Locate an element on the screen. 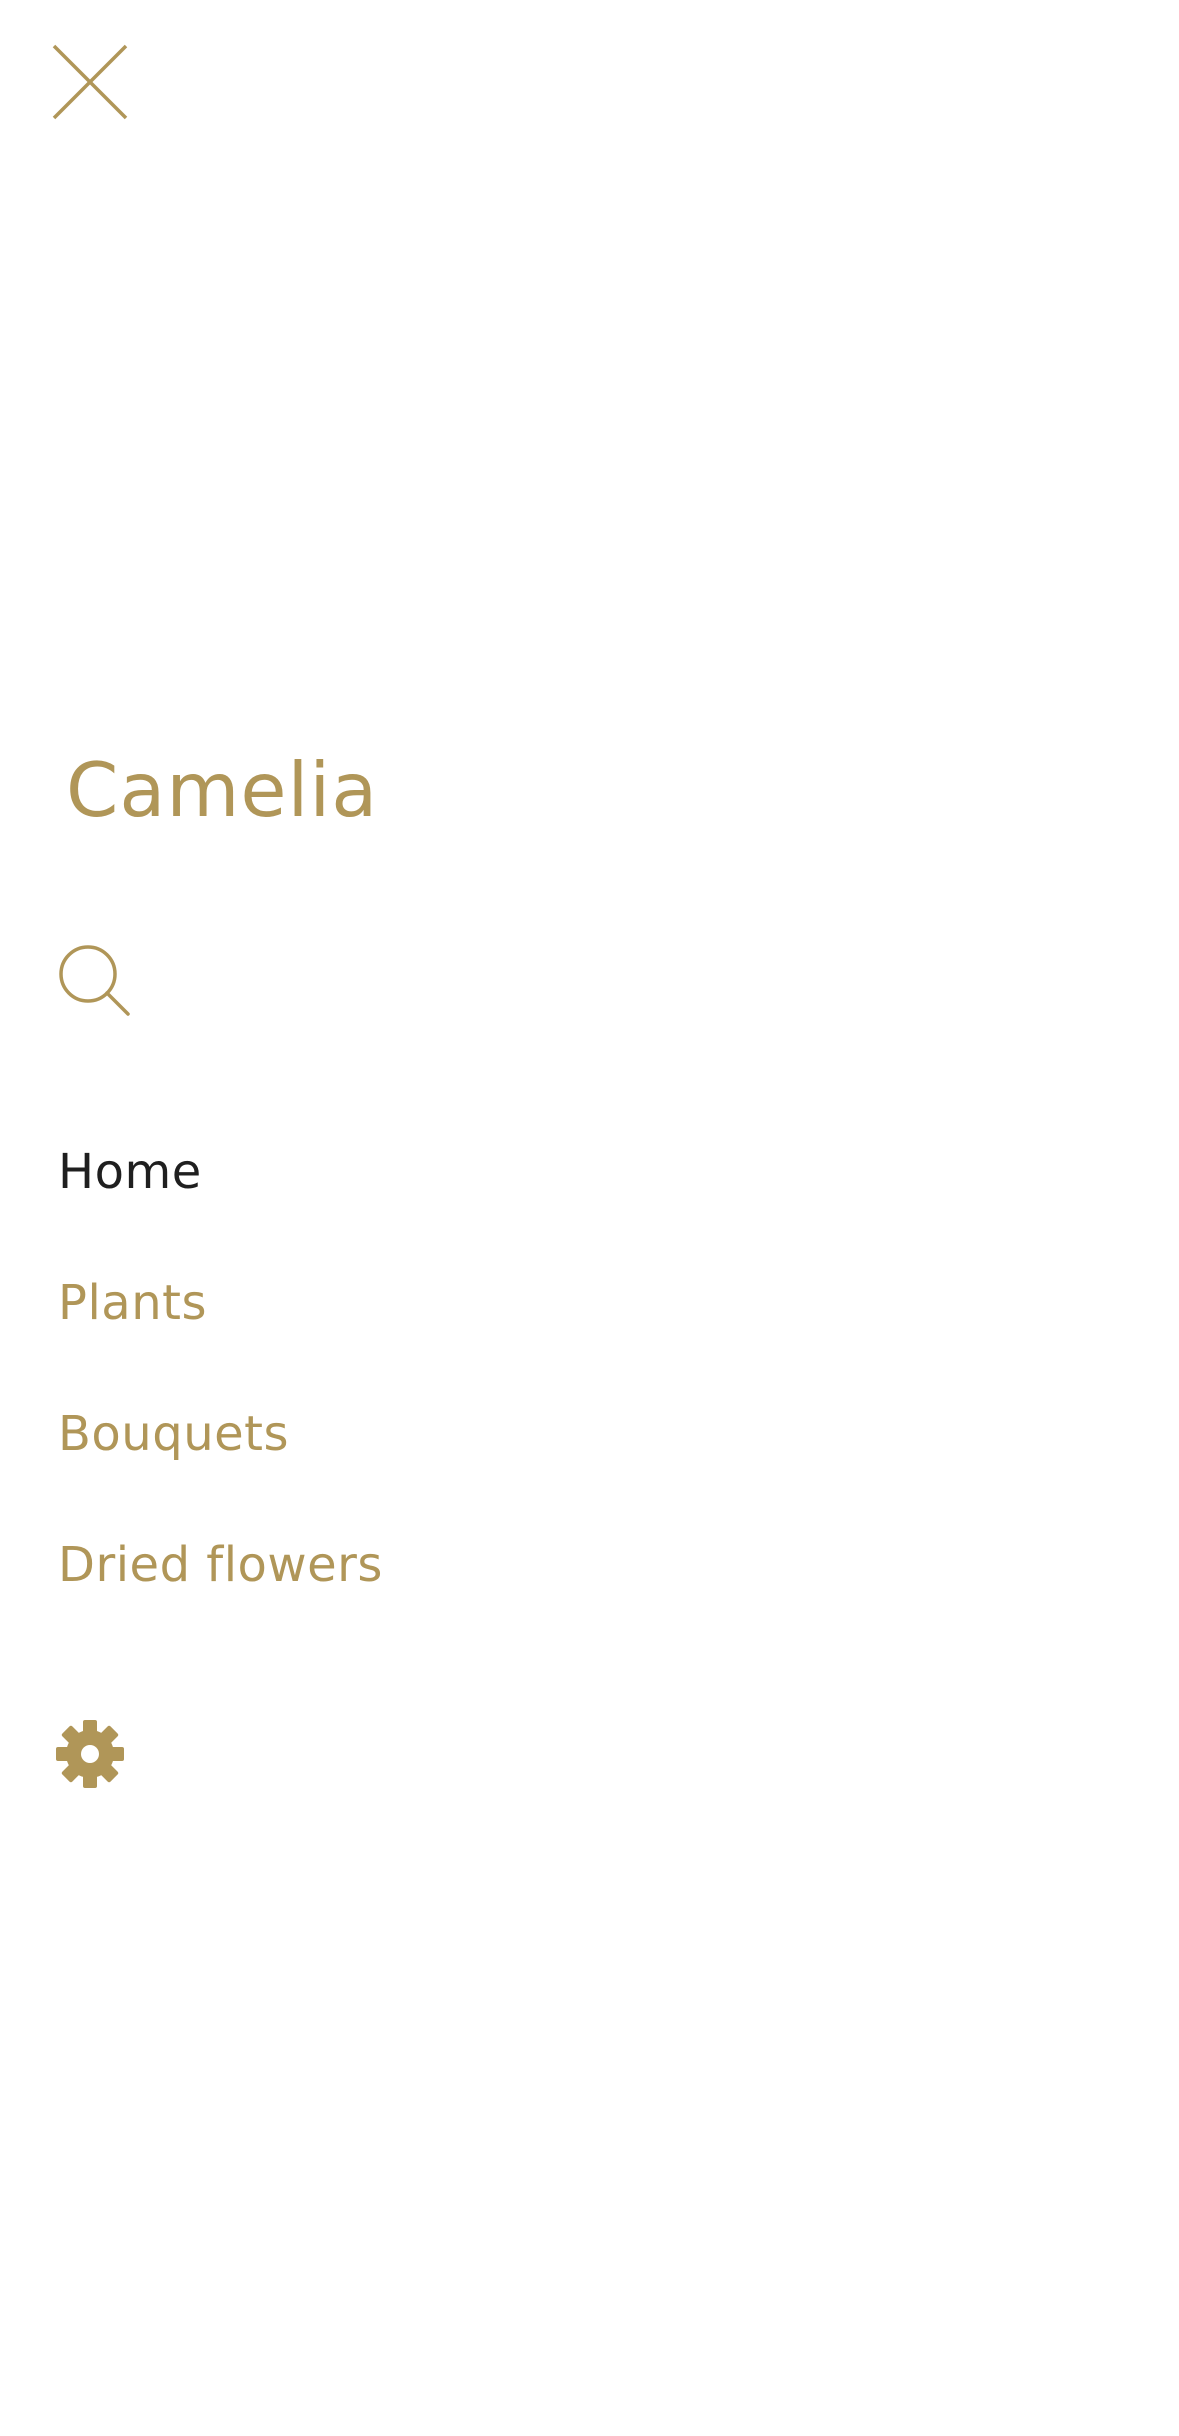 This screenshot has height=2436, width=1179. search-button is located at coordinates (97, 983).